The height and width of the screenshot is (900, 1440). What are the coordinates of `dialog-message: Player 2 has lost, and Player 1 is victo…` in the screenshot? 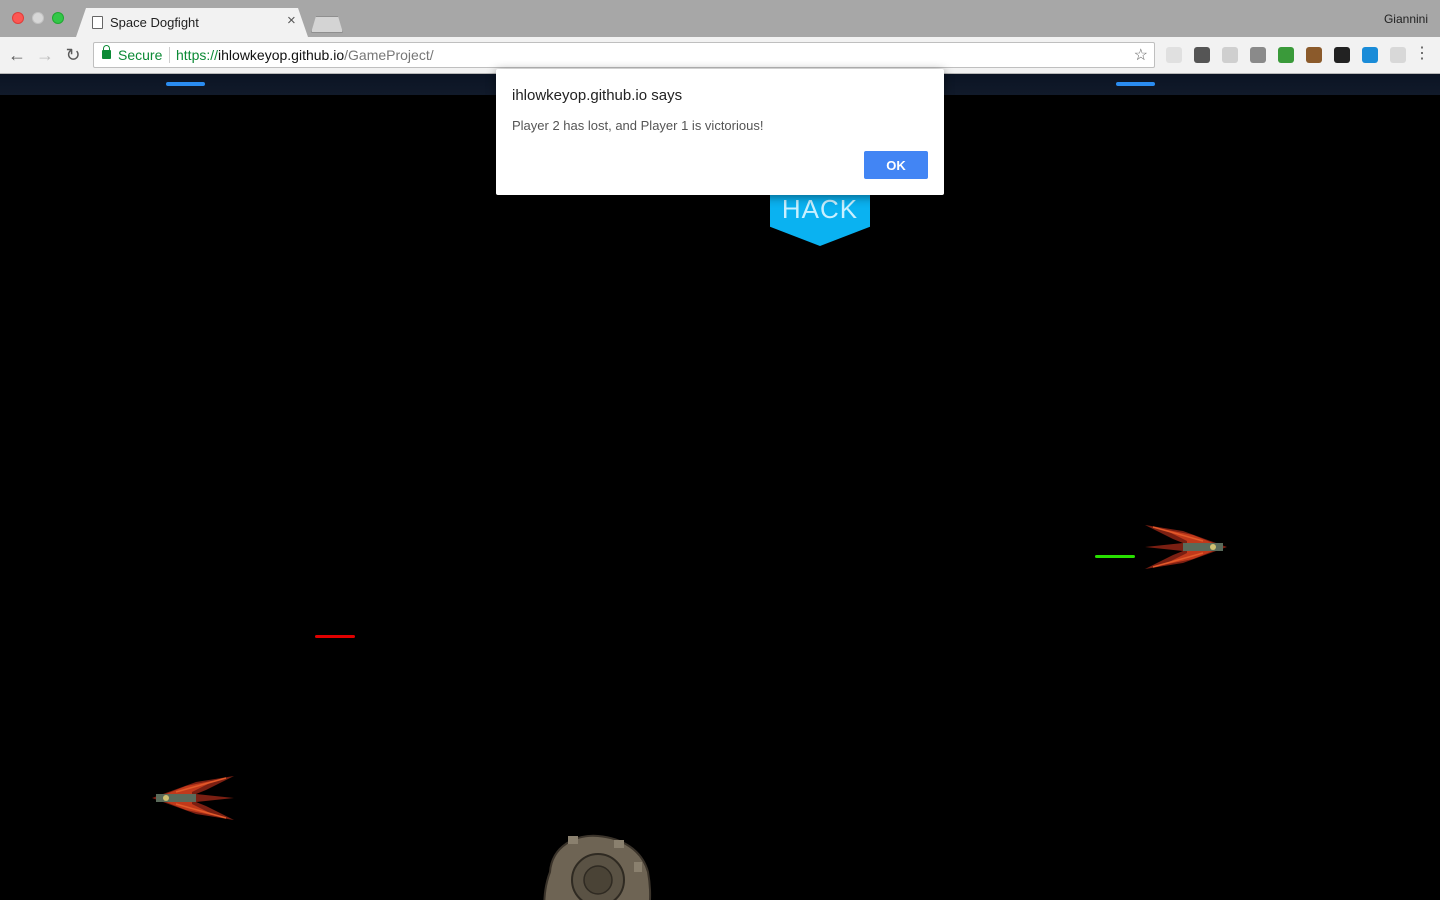 It's located at (638, 125).